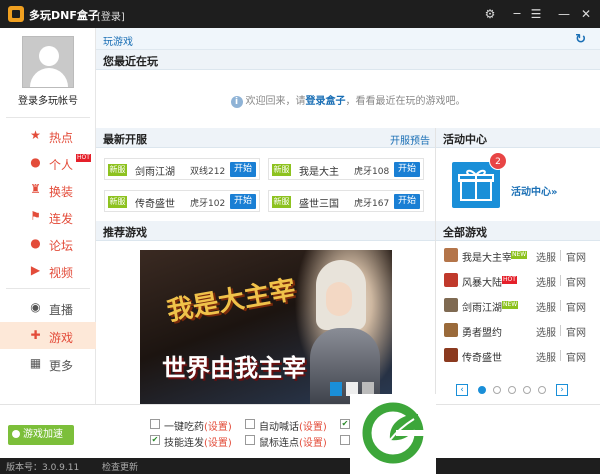 The width and height of the screenshot is (600, 474). What do you see at coordinates (48, 307) in the screenshot?
I see `sidebar-item-live: ◉ 直播` at bounding box center [48, 307].